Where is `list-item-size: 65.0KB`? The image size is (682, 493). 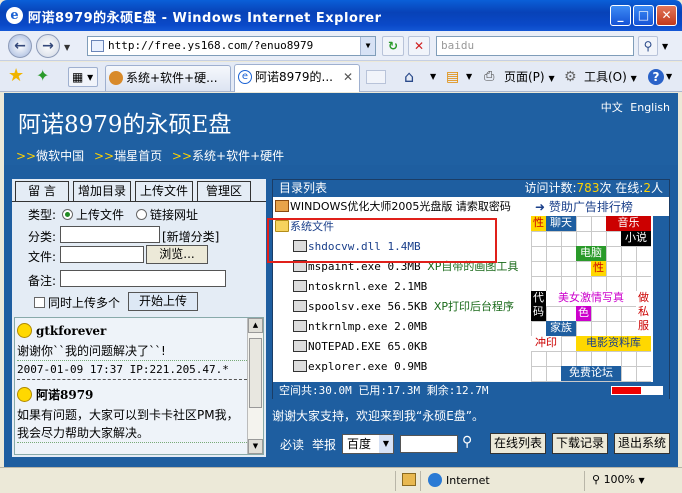 list-item-size: 65.0KB is located at coordinates (407, 346).